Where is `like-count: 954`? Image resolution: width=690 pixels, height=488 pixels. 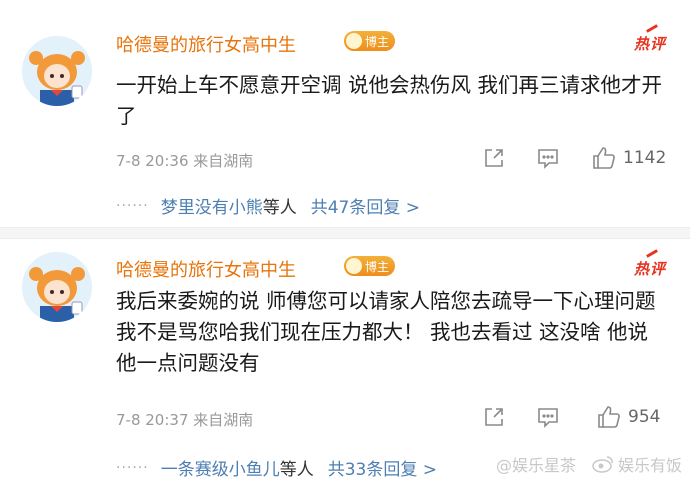 like-count: 954 is located at coordinates (644, 417).